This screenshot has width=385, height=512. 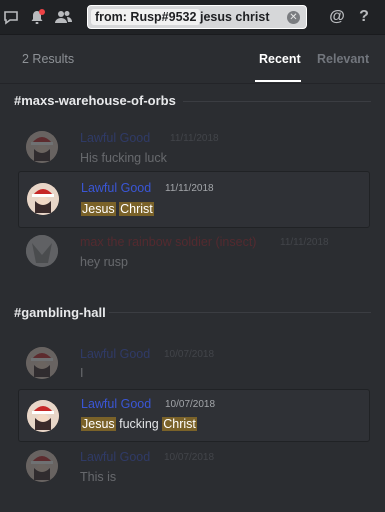 What do you see at coordinates (194, 468) in the screenshot?
I see `list-item: Lawful Good 10/07/2018 This is` at bounding box center [194, 468].